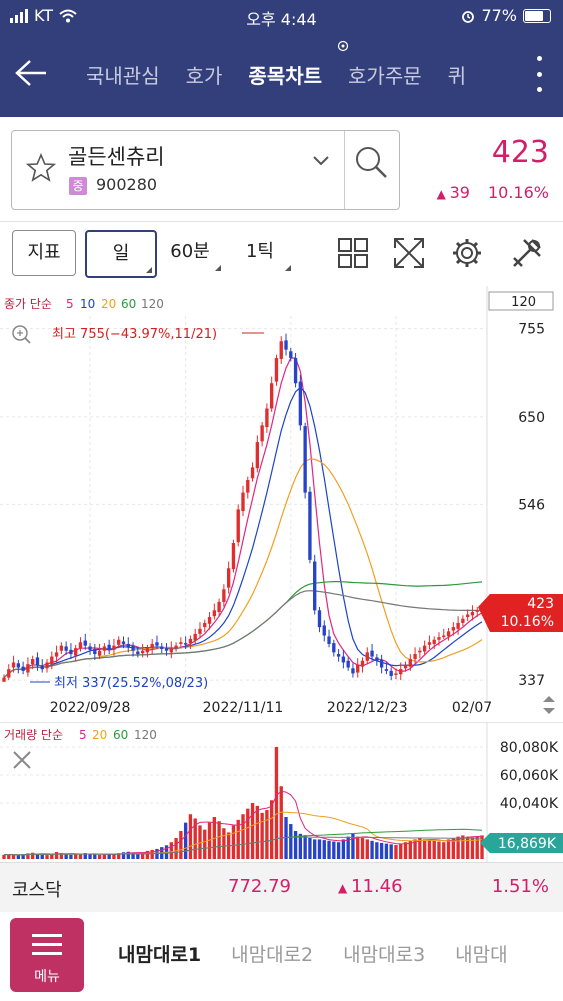 The width and height of the screenshot is (563, 1001). Describe the element at coordinates (272, 953) in the screenshot. I see `custom-tab-2: 내맘대로2` at that location.